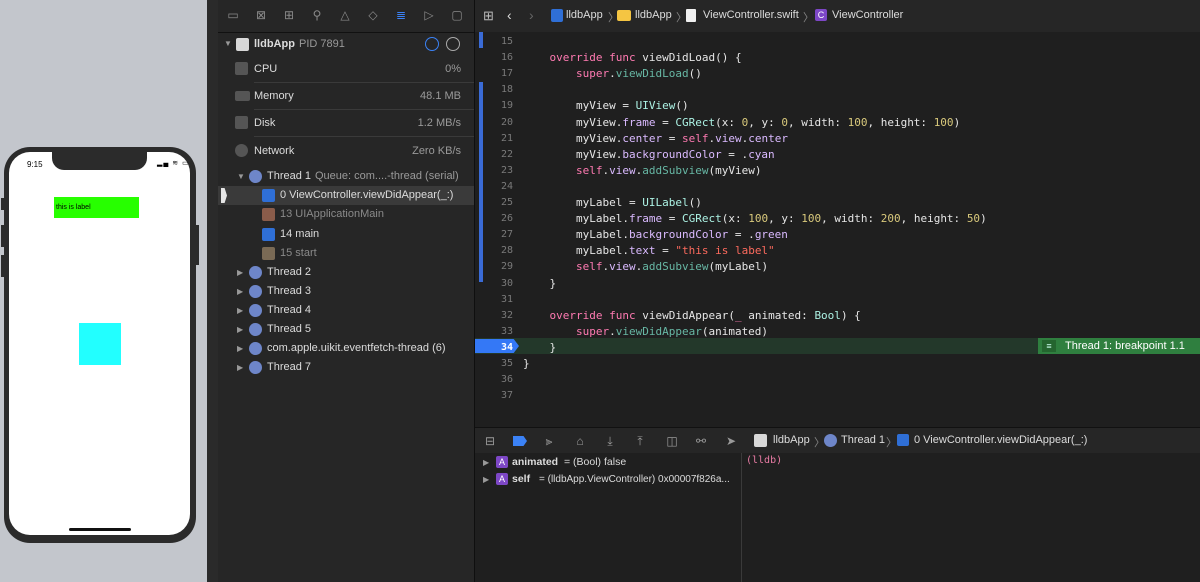  Describe the element at coordinates (791, 440) in the screenshot. I see `debugbar-process: lldbApp` at that location.